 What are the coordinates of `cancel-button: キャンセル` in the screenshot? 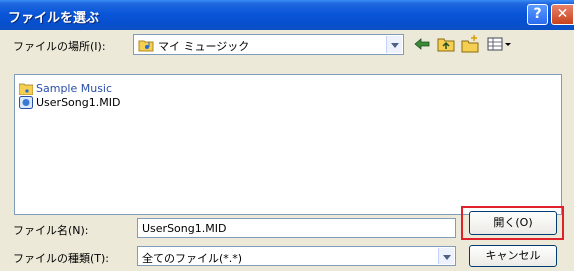 It's located at (513, 256).